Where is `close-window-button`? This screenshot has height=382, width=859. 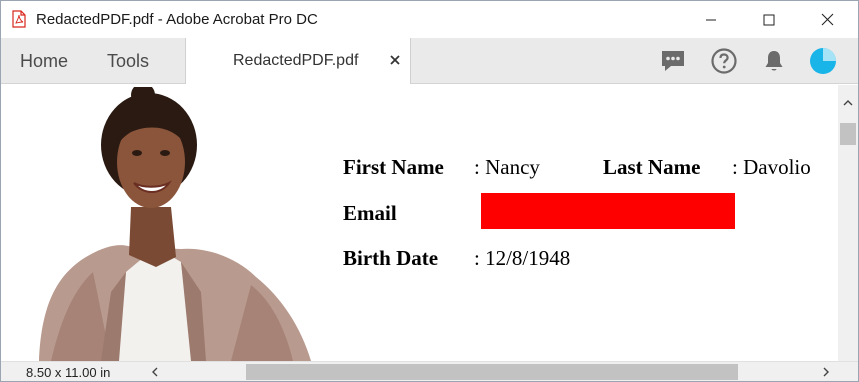
close-window-button is located at coordinates (827, 19).